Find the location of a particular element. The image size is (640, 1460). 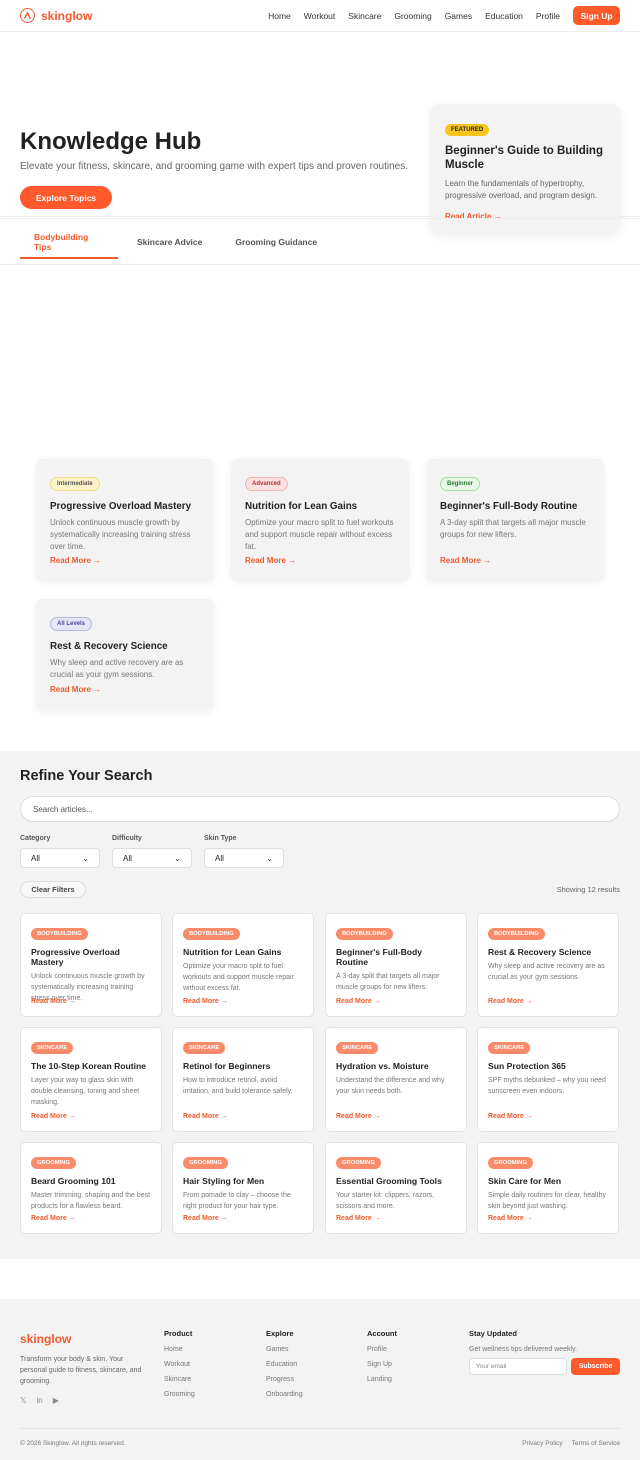

linkedin-icon: in is located at coordinates (39, 1400).